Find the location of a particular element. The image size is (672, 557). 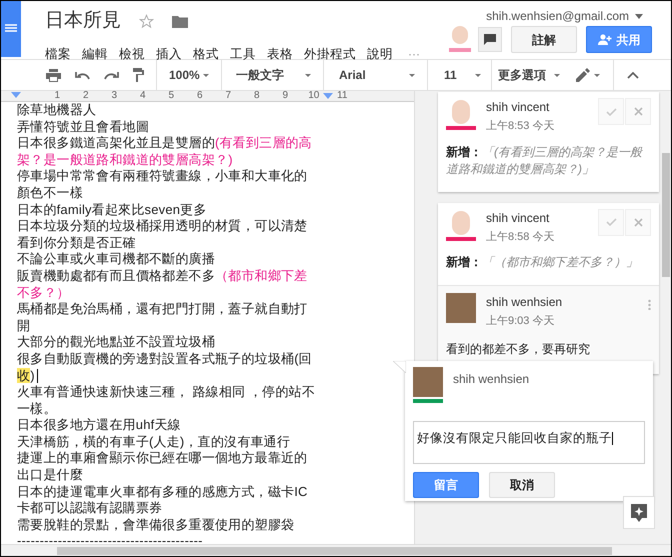

ruler-number: 8 is located at coordinates (256, 96).